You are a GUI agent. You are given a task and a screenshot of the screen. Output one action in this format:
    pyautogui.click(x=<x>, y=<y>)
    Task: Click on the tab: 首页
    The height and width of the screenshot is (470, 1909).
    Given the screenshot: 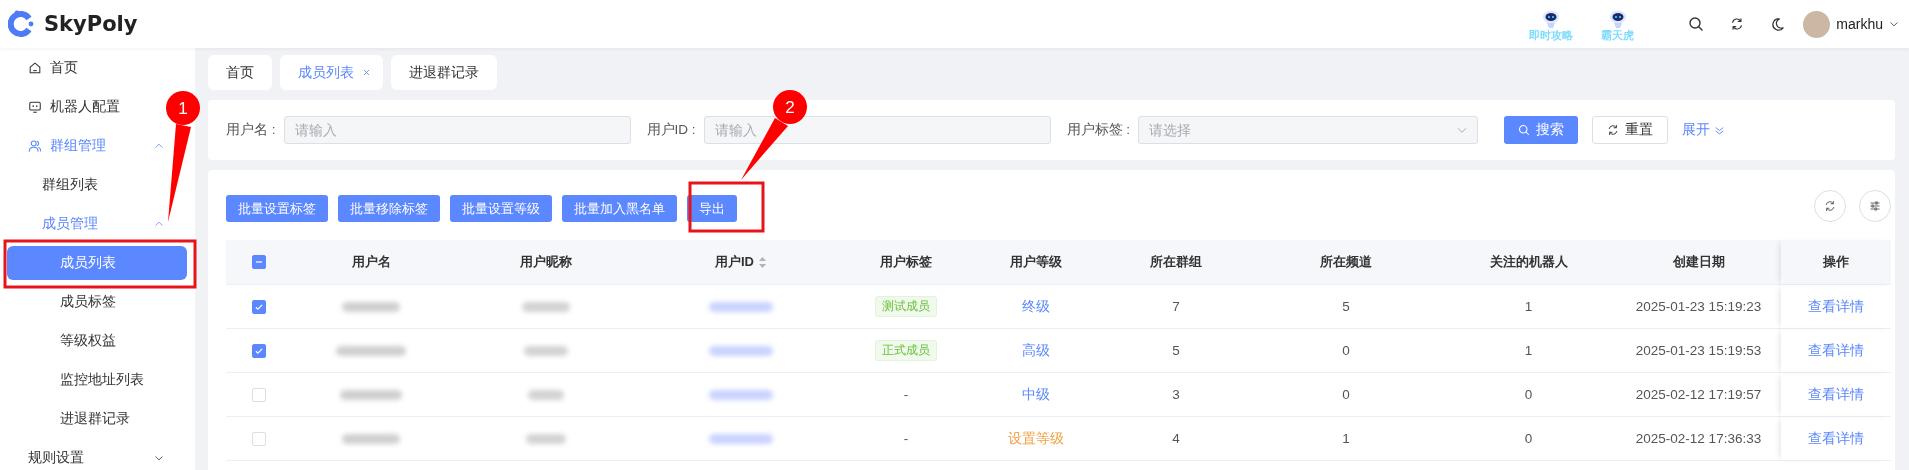 What is the action you would take?
    pyautogui.click(x=240, y=72)
    